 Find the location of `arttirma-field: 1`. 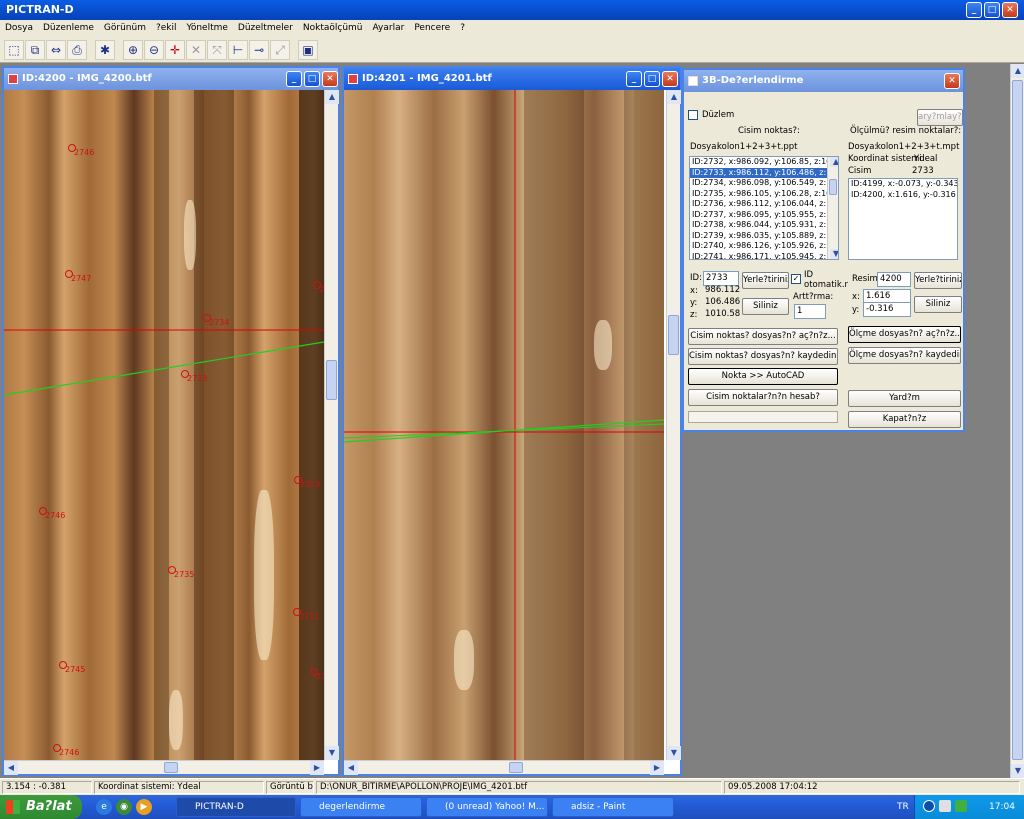

arttirma-field: 1 is located at coordinates (810, 311).